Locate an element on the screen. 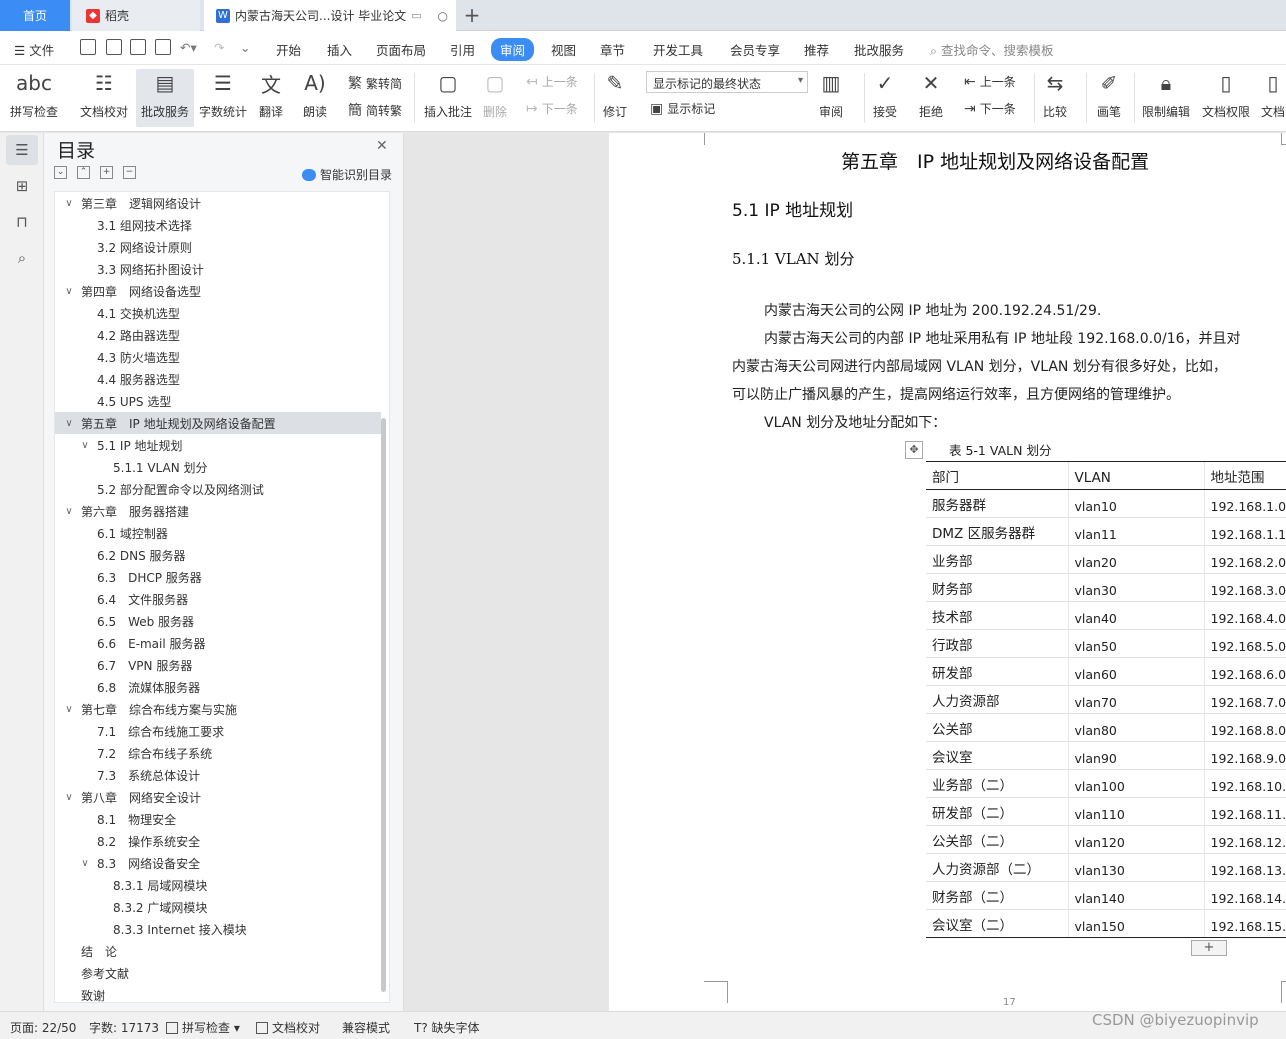 The image size is (1286, 1039). table-cell: 192.168.5.0/24 is located at coordinates (1244, 643).